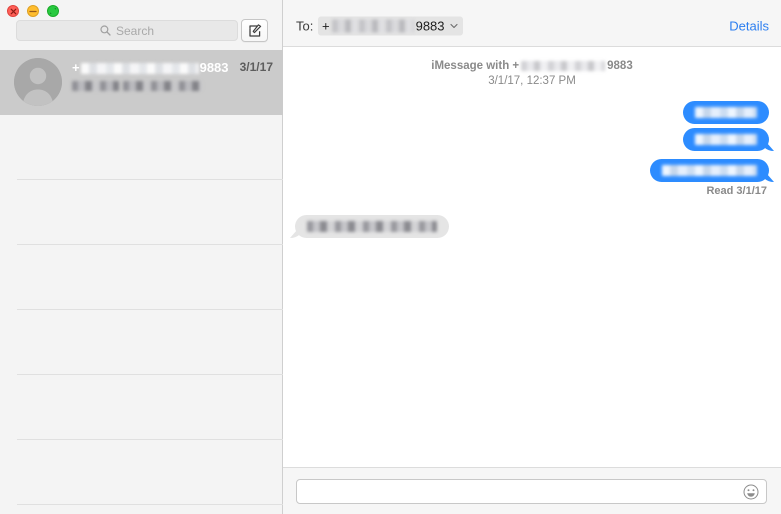 This screenshot has width=781, height=514. I want to click on details-button: Details, so click(749, 26).